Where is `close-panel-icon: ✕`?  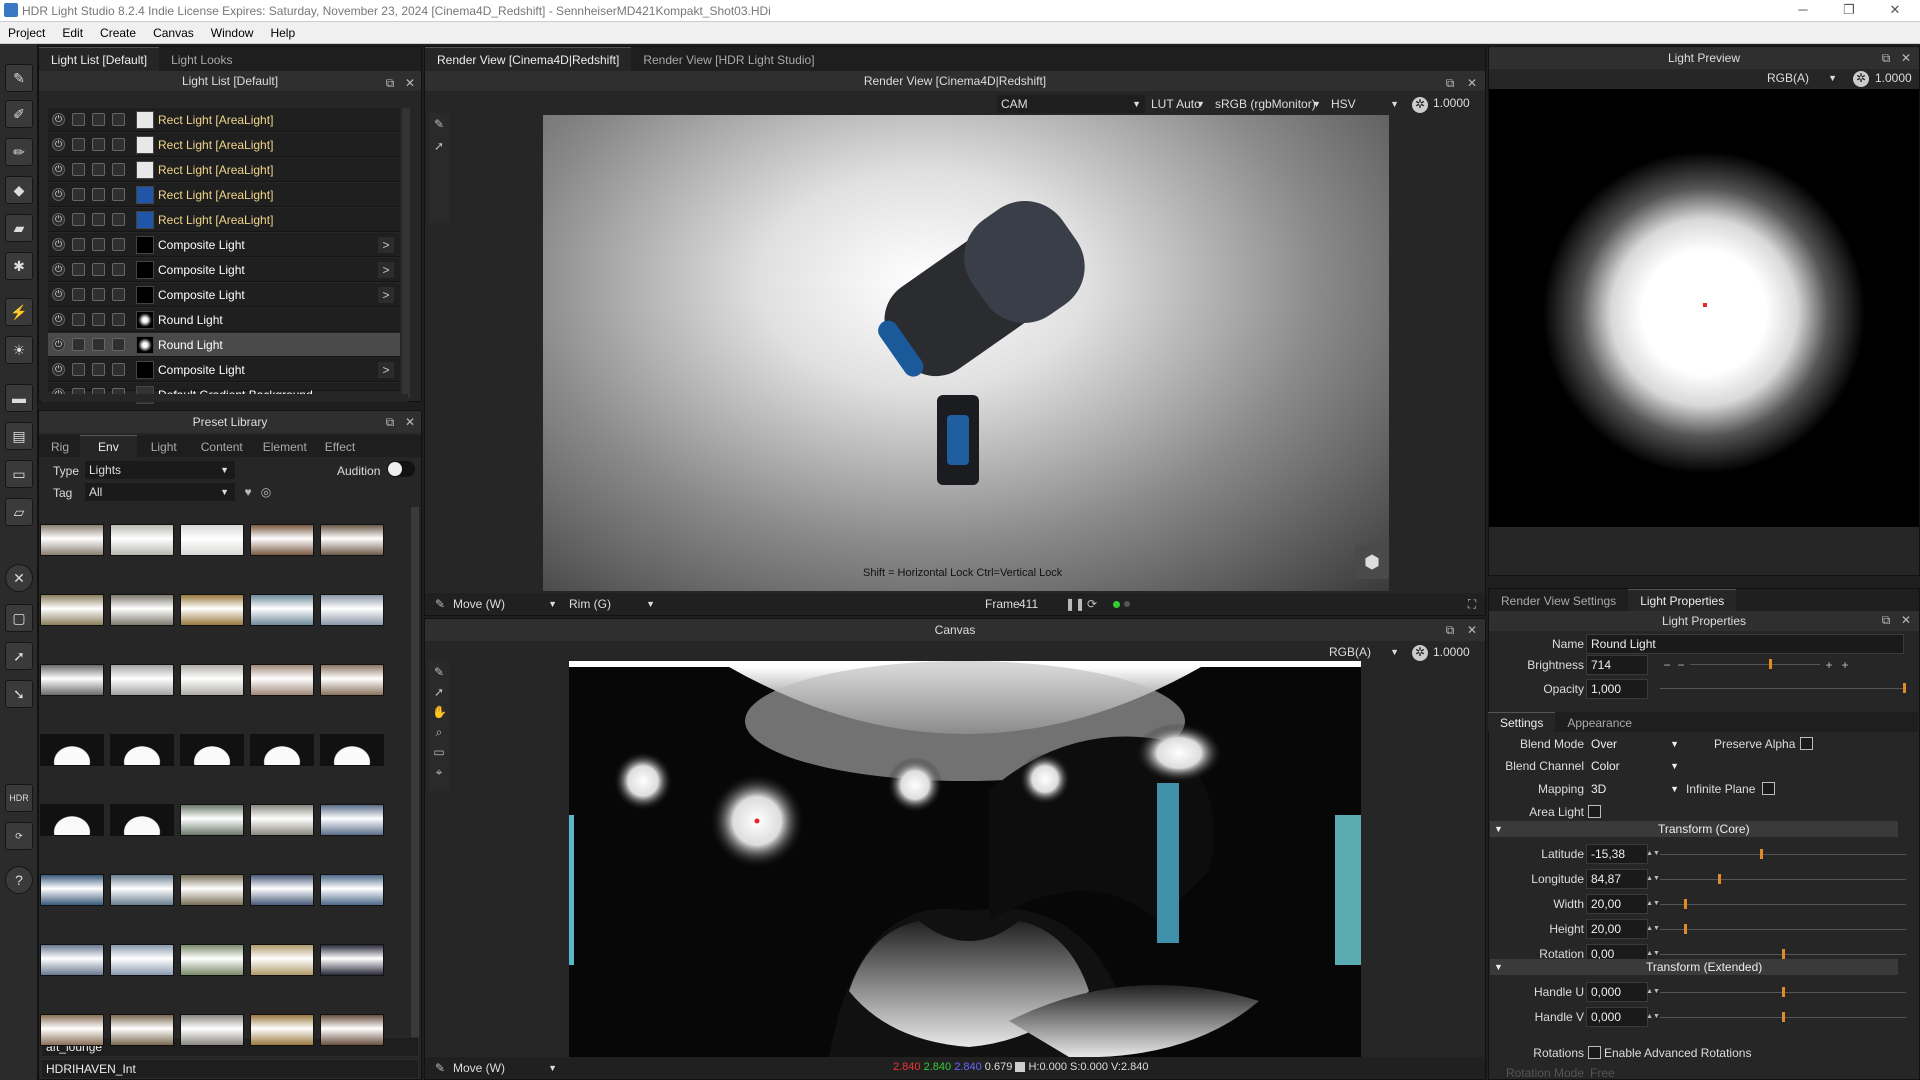 close-panel-icon: ✕ is located at coordinates (1906, 620).